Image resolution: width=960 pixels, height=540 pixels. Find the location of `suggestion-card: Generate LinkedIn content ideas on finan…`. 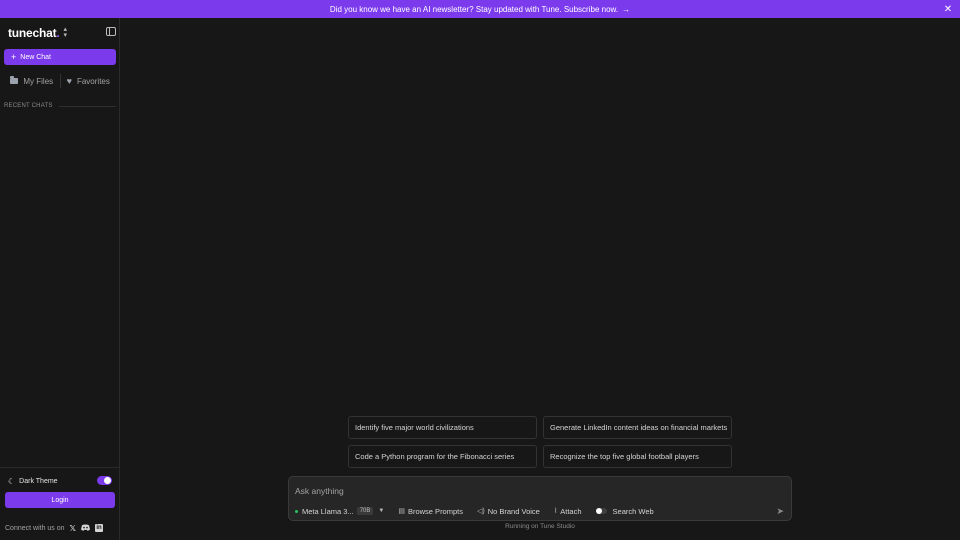

suggestion-card: Generate LinkedIn content ideas on finan… is located at coordinates (637, 427).